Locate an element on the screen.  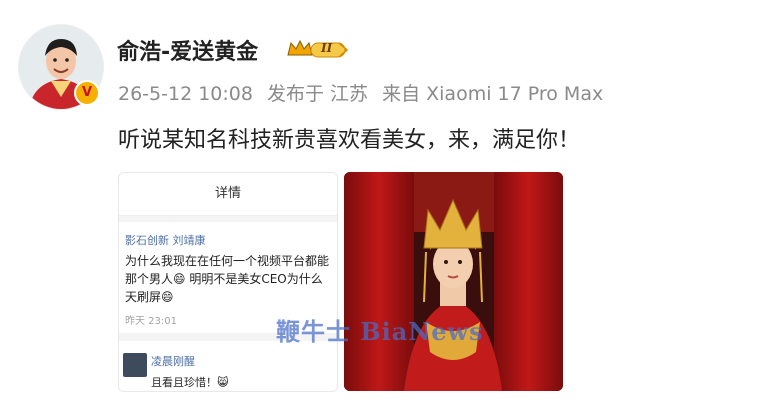
screenshot-line-1: 为什么我现在在任何一个视频平台都能 is located at coordinates (227, 261).